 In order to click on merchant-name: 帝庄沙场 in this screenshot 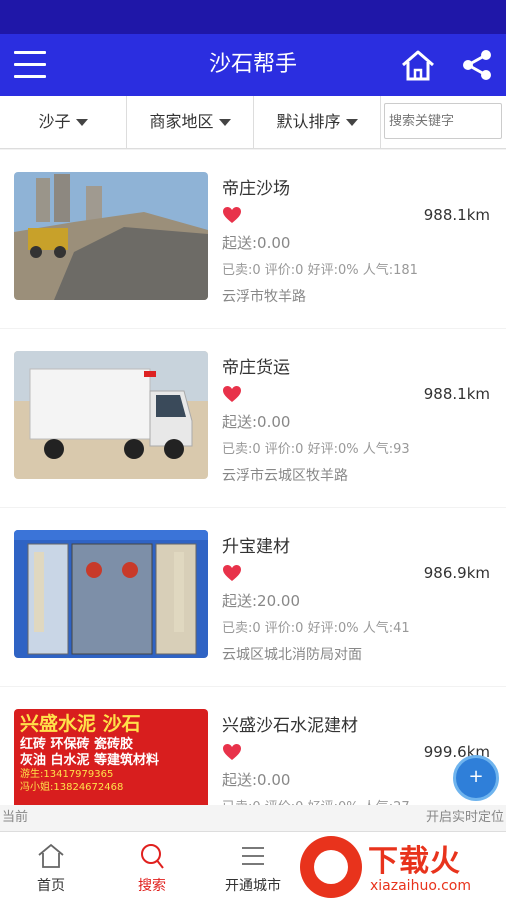, I will do `click(256, 189)`.